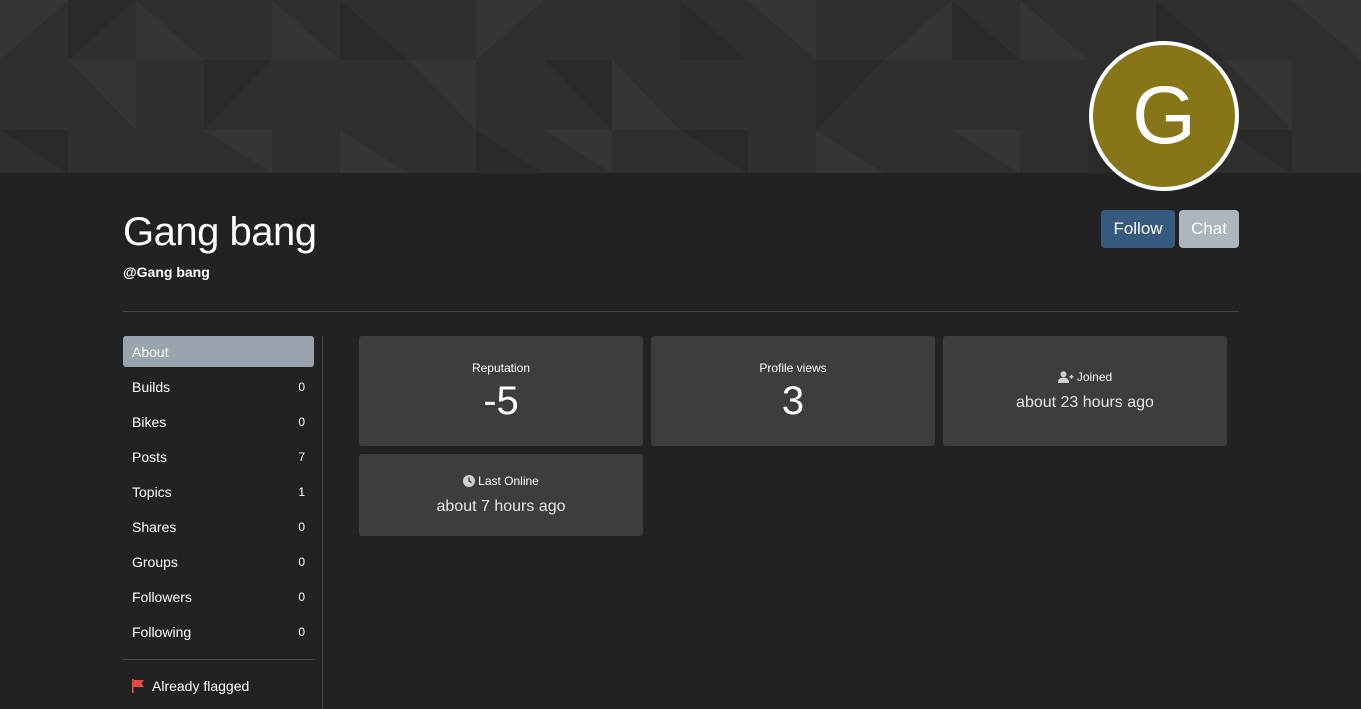 Image resolution: width=1361 pixels, height=709 pixels. Describe the element at coordinates (218, 421) in the screenshot. I see `sidebar-item-bikes: Bikes 0` at that location.